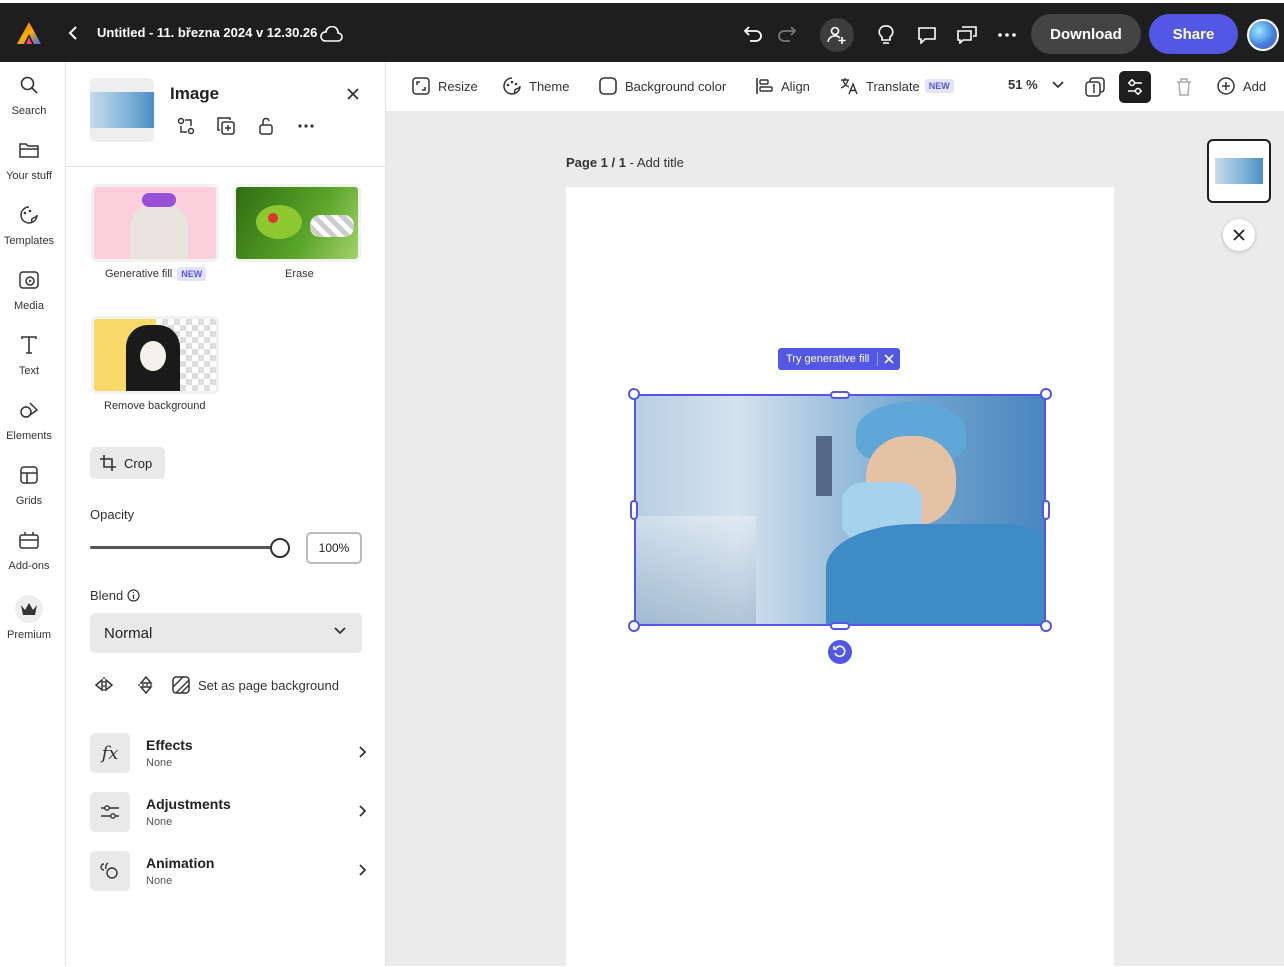  What do you see at coordinates (228, 814) in the screenshot?
I see `adjustments-row: Adjustments None` at bounding box center [228, 814].